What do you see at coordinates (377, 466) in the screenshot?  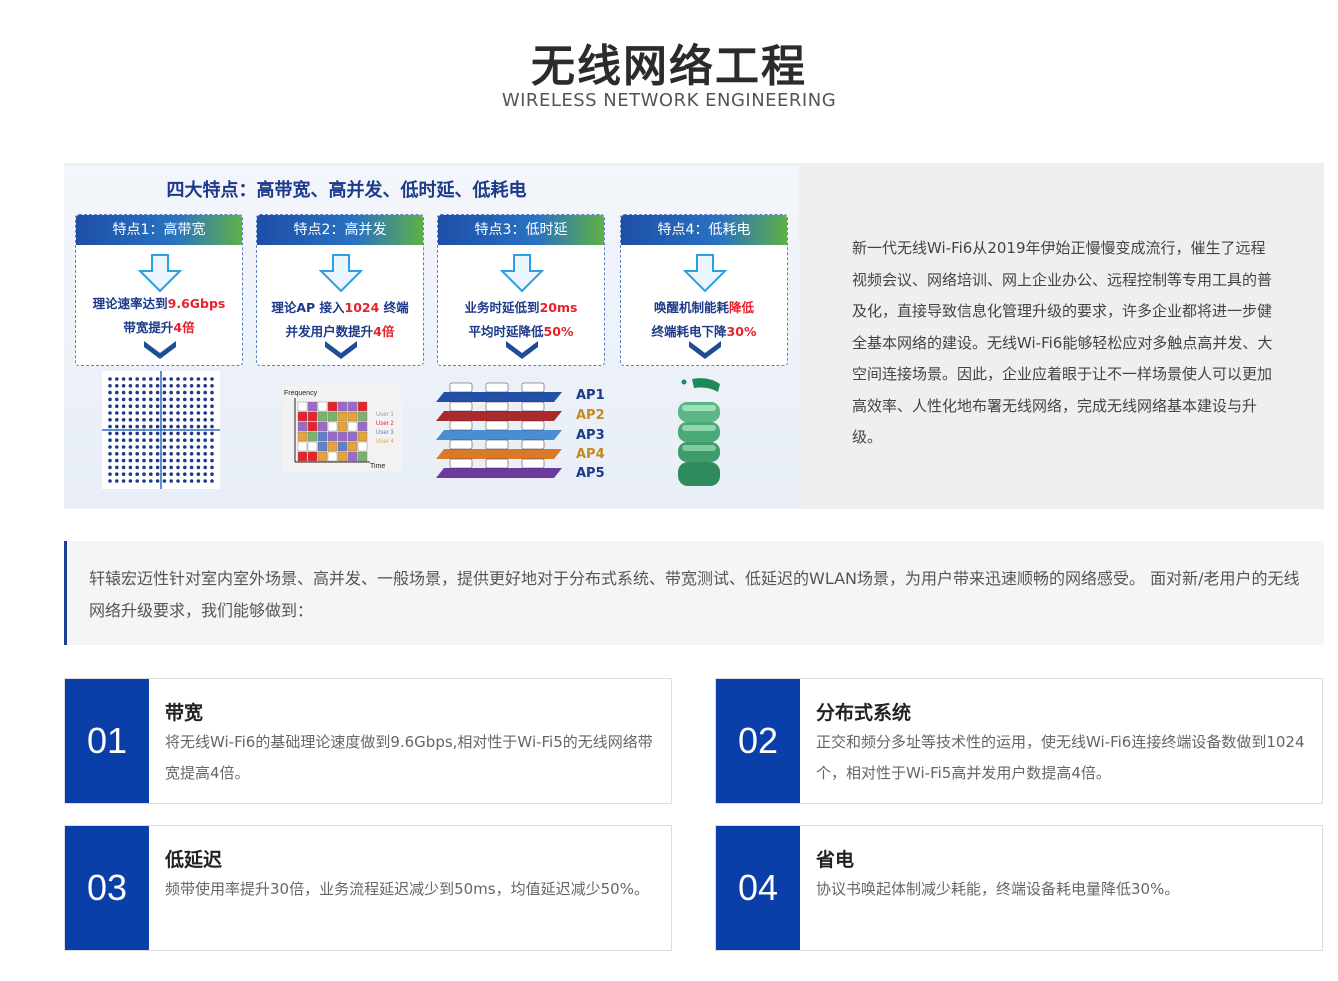 I see `svg-text: Time` at bounding box center [377, 466].